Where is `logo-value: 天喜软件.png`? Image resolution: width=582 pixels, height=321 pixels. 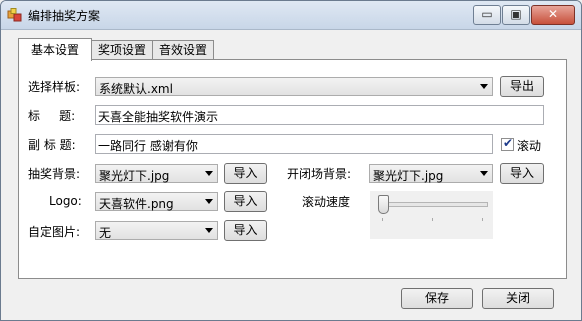 logo-value: 天喜软件.png is located at coordinates (136, 204).